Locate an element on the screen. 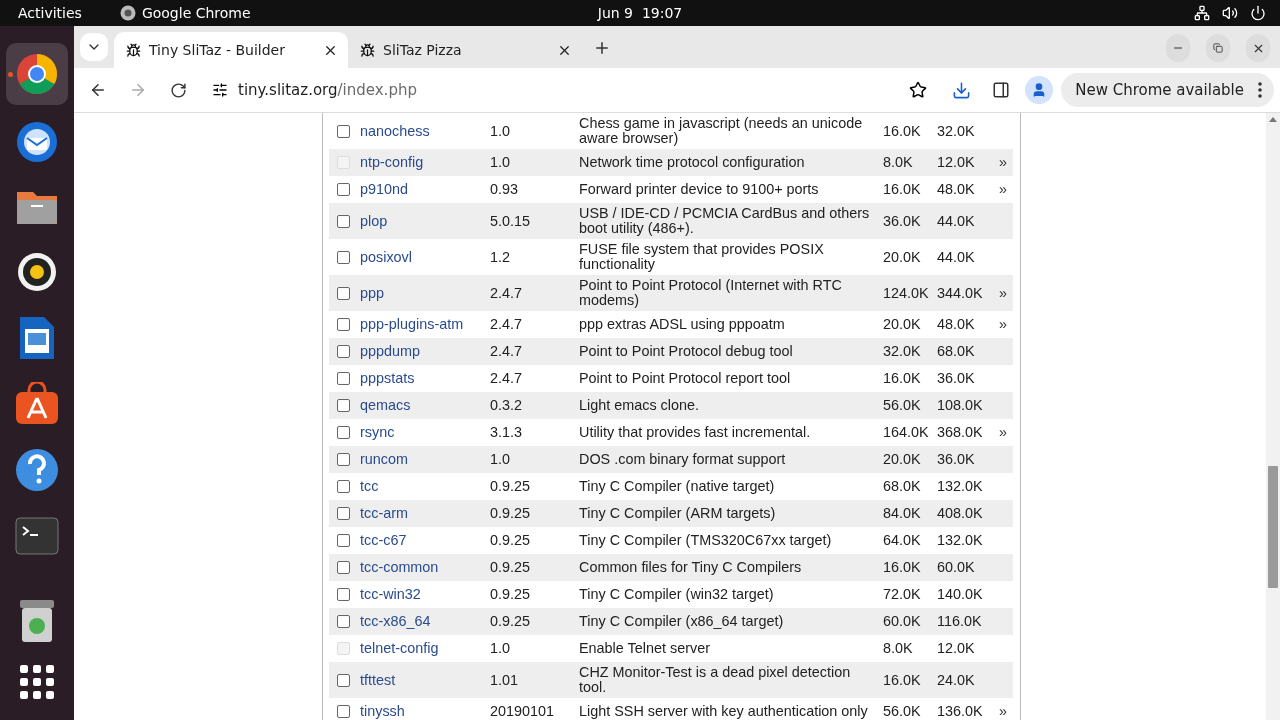 This screenshot has width=1280, height=720. installed-size-text: 36.0K is located at coordinates (956, 459).